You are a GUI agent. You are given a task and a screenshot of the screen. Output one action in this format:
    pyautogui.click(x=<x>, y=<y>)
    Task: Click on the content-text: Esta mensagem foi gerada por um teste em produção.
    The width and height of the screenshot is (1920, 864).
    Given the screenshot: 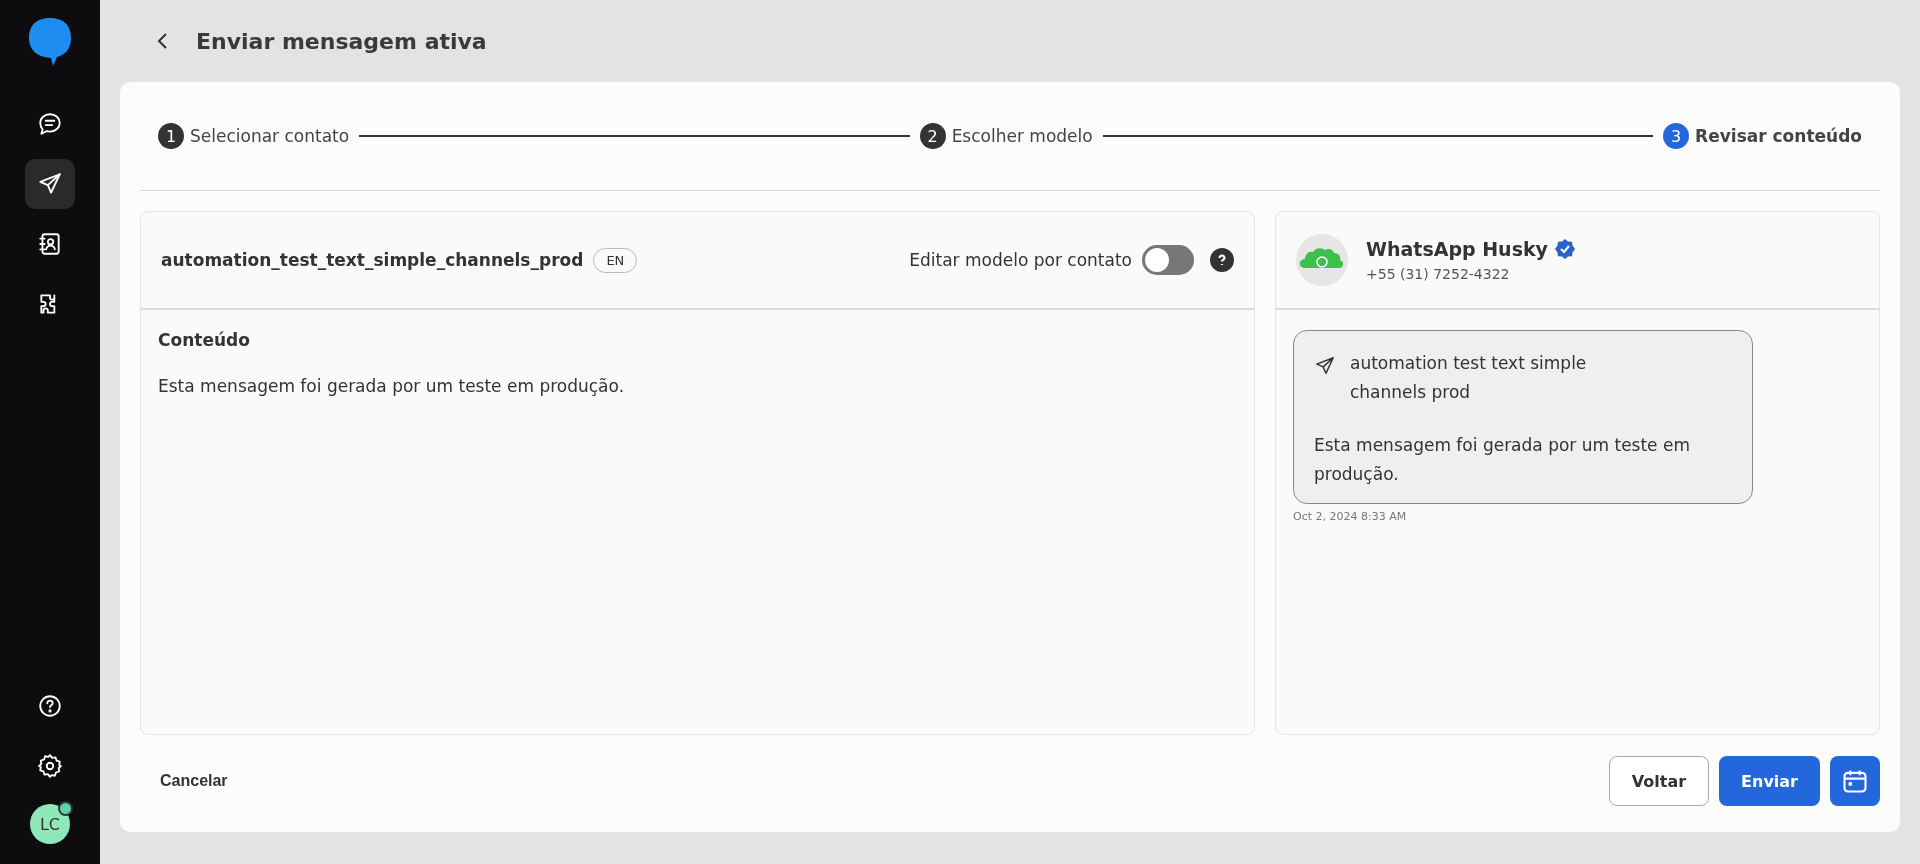 What is the action you would take?
    pyautogui.click(x=392, y=386)
    